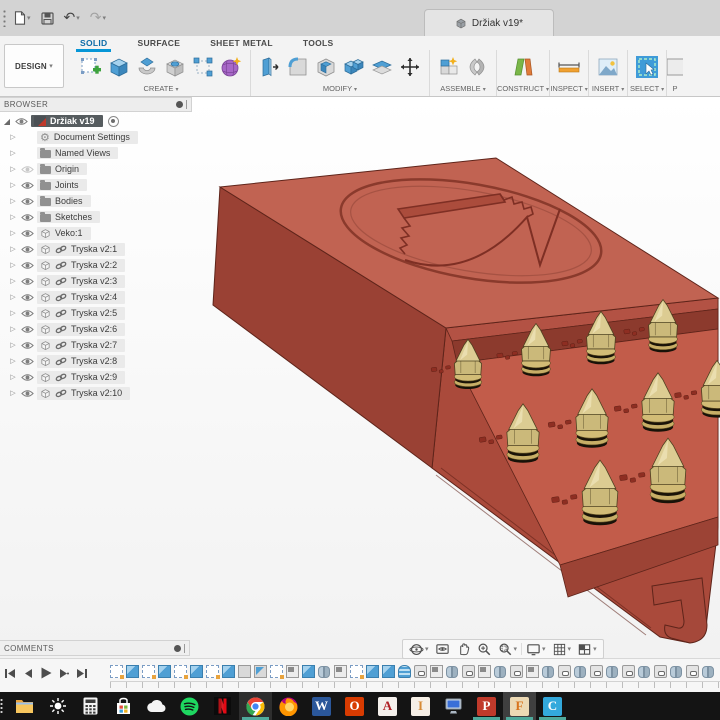 This screenshot has width=720, height=720. I want to click on go-to-start-button, so click(10, 673).